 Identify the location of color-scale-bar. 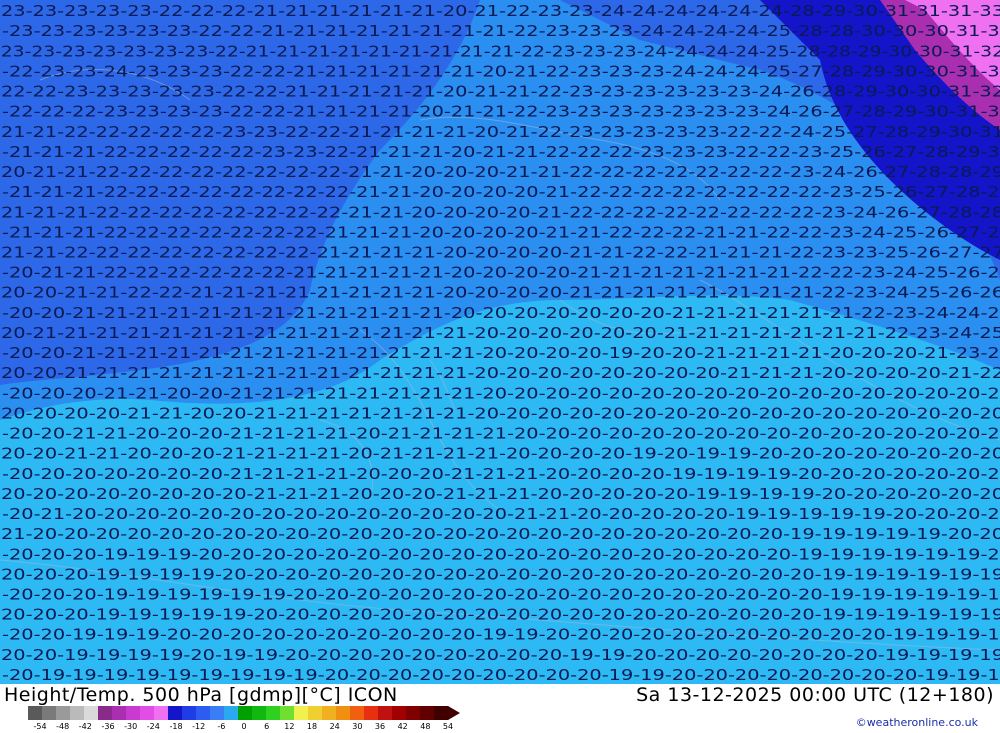
(244, 713).